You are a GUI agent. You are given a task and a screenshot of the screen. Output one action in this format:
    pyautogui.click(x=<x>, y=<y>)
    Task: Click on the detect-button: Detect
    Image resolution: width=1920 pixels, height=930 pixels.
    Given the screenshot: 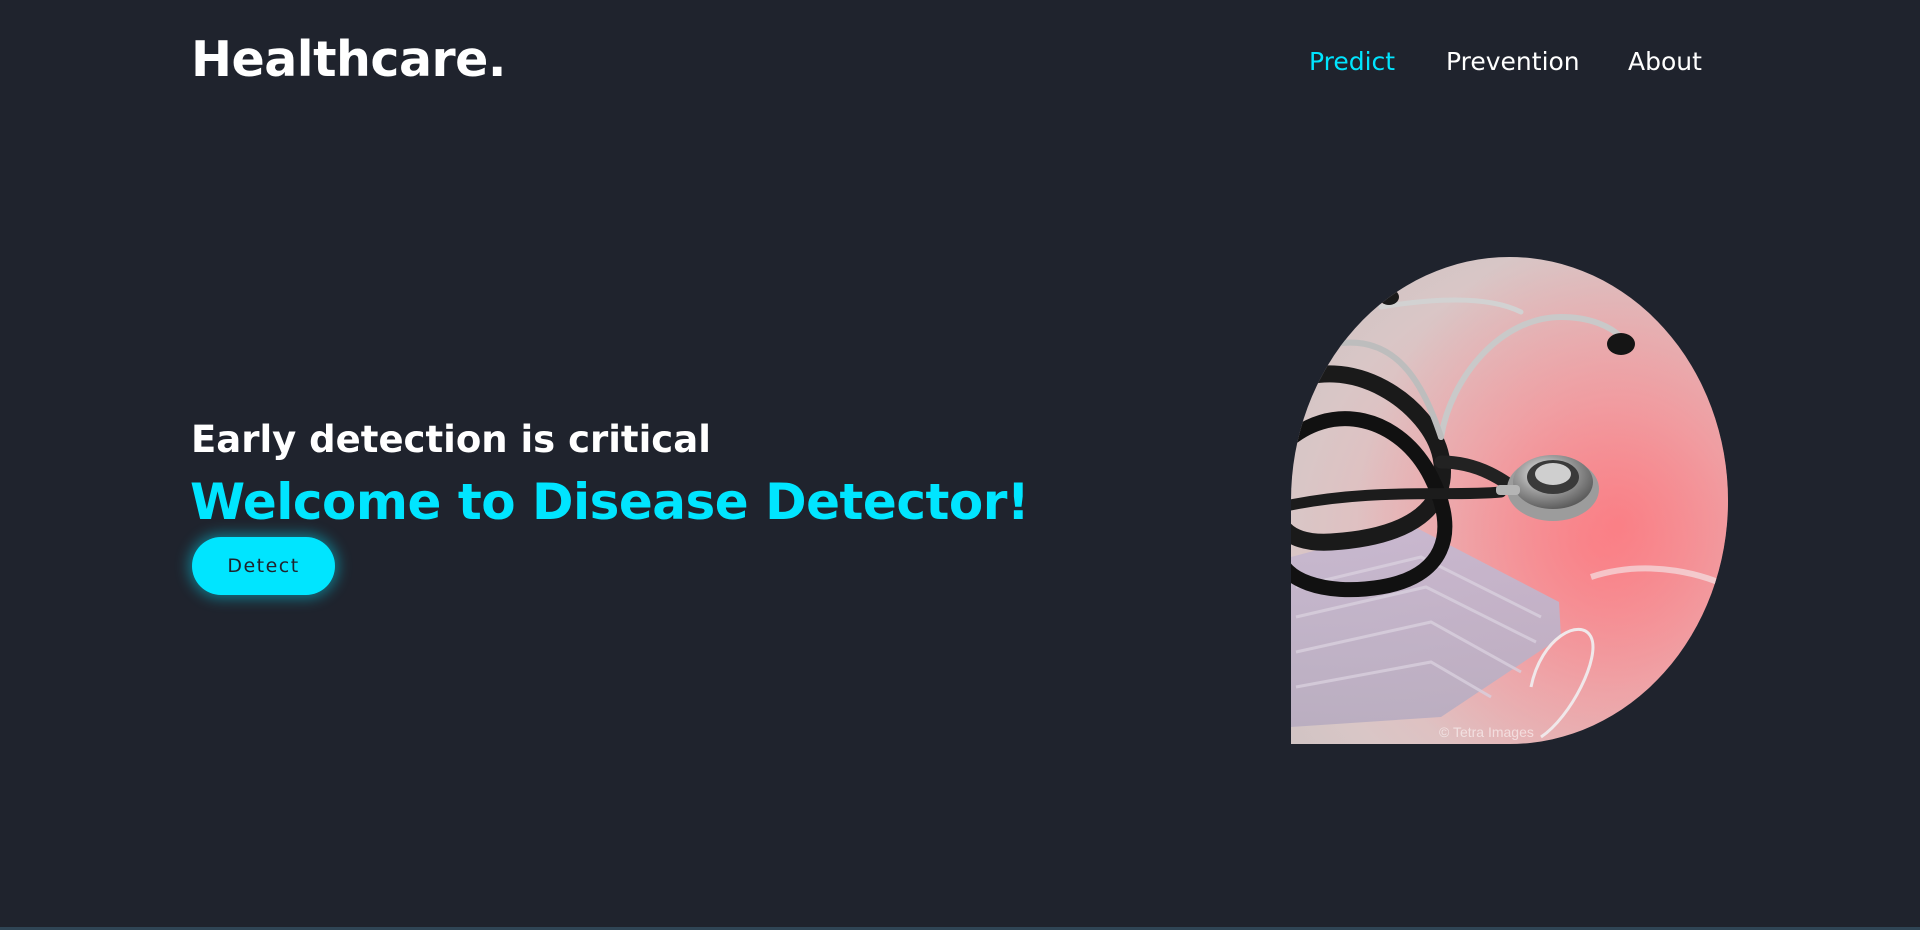 What is the action you would take?
    pyautogui.click(x=263, y=566)
    